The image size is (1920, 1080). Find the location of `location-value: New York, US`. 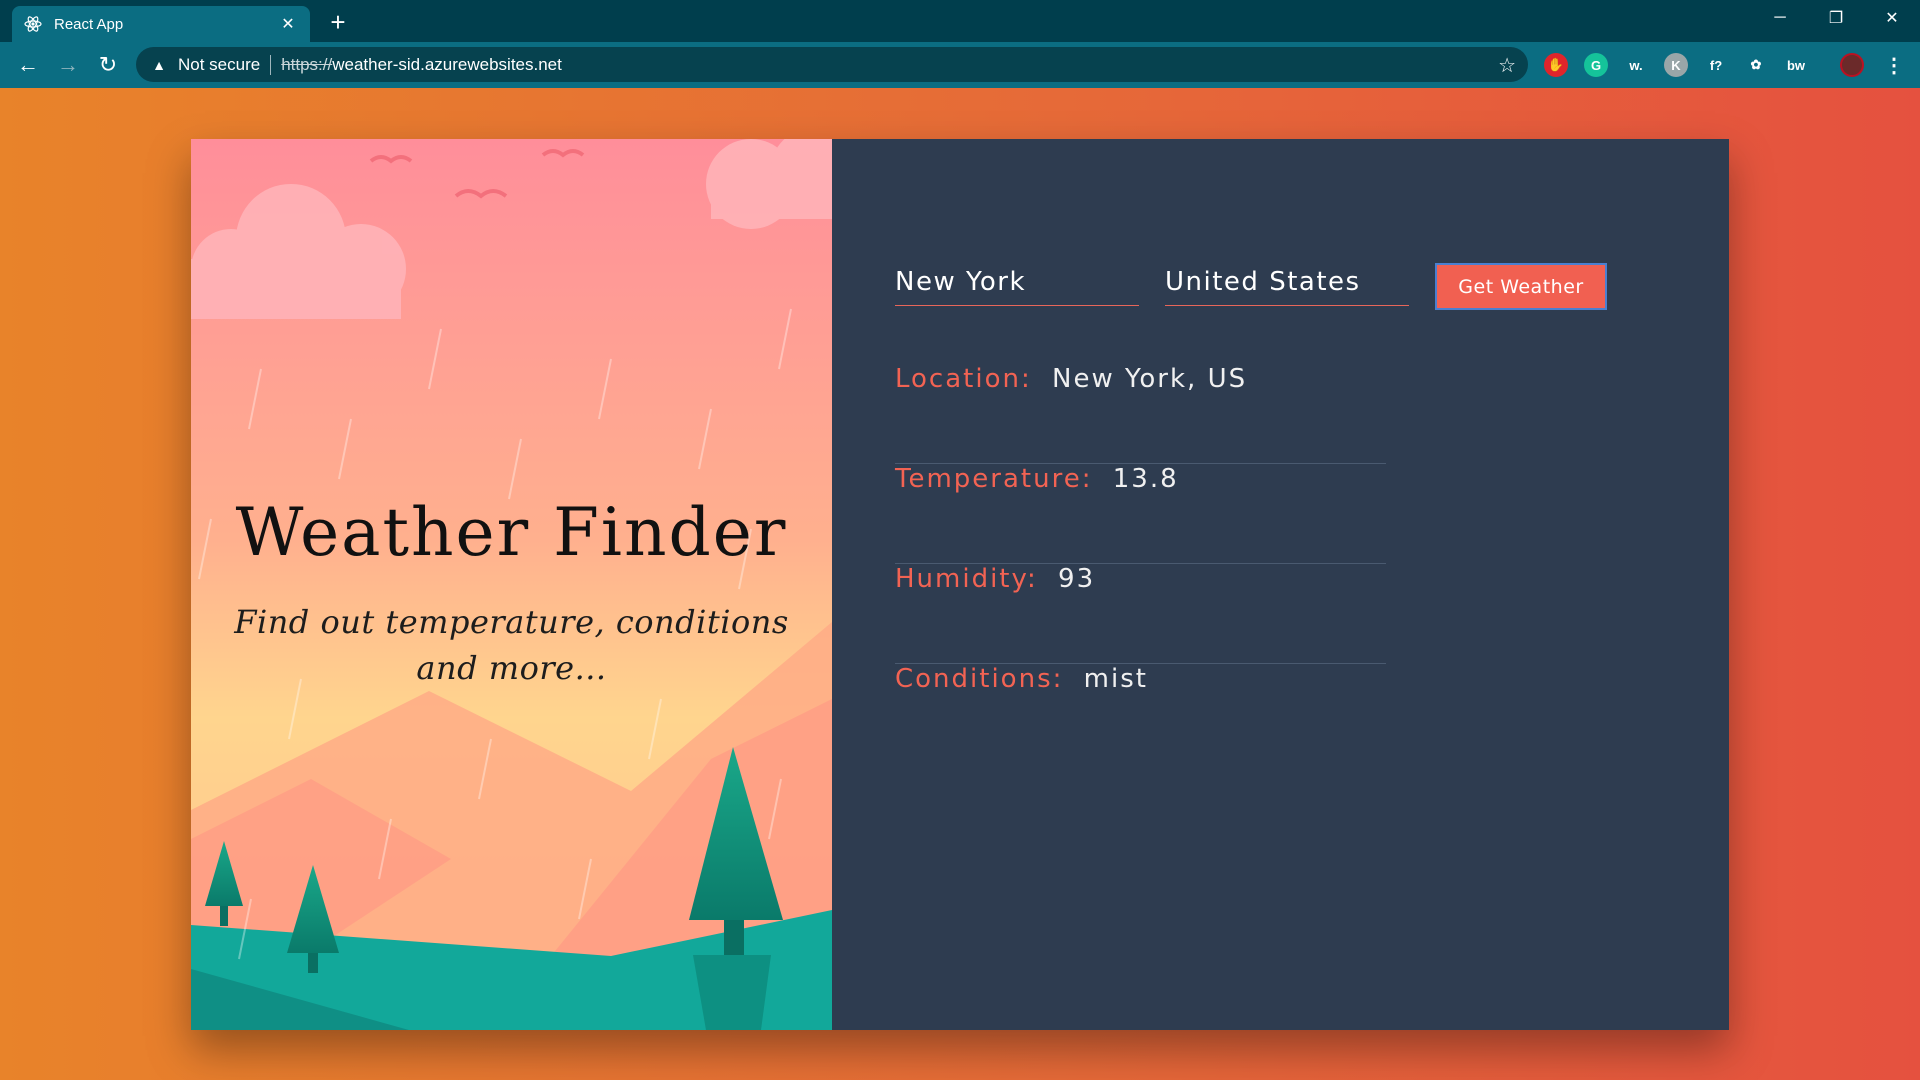

location-value: New York, US is located at coordinates (1150, 379).